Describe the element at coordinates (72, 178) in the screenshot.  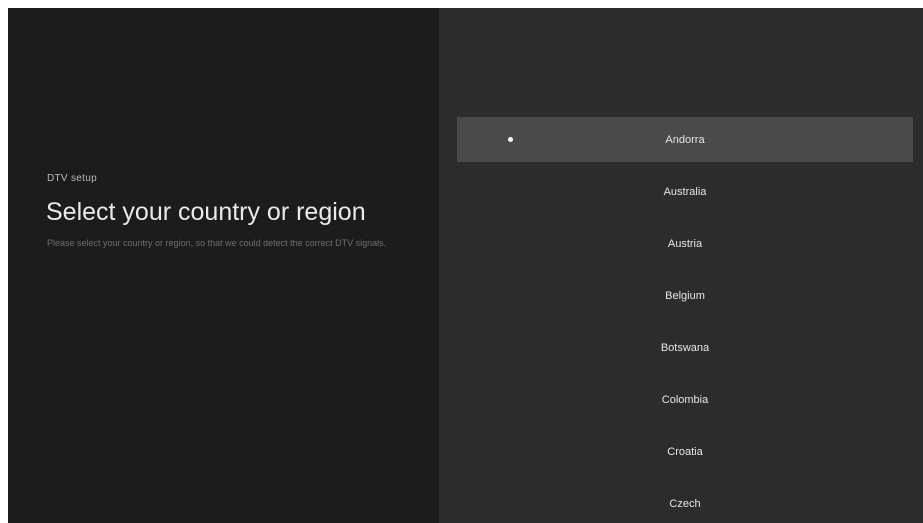
I see `setup-step-label: DTV setup` at that location.